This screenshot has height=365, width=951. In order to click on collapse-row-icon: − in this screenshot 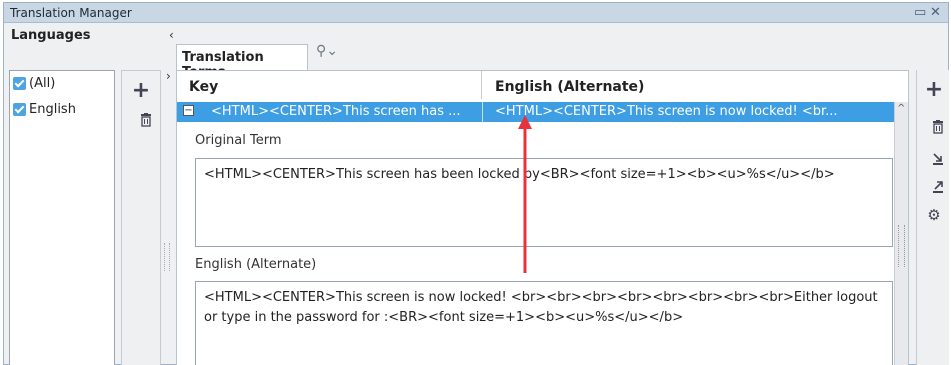, I will do `click(188, 110)`.